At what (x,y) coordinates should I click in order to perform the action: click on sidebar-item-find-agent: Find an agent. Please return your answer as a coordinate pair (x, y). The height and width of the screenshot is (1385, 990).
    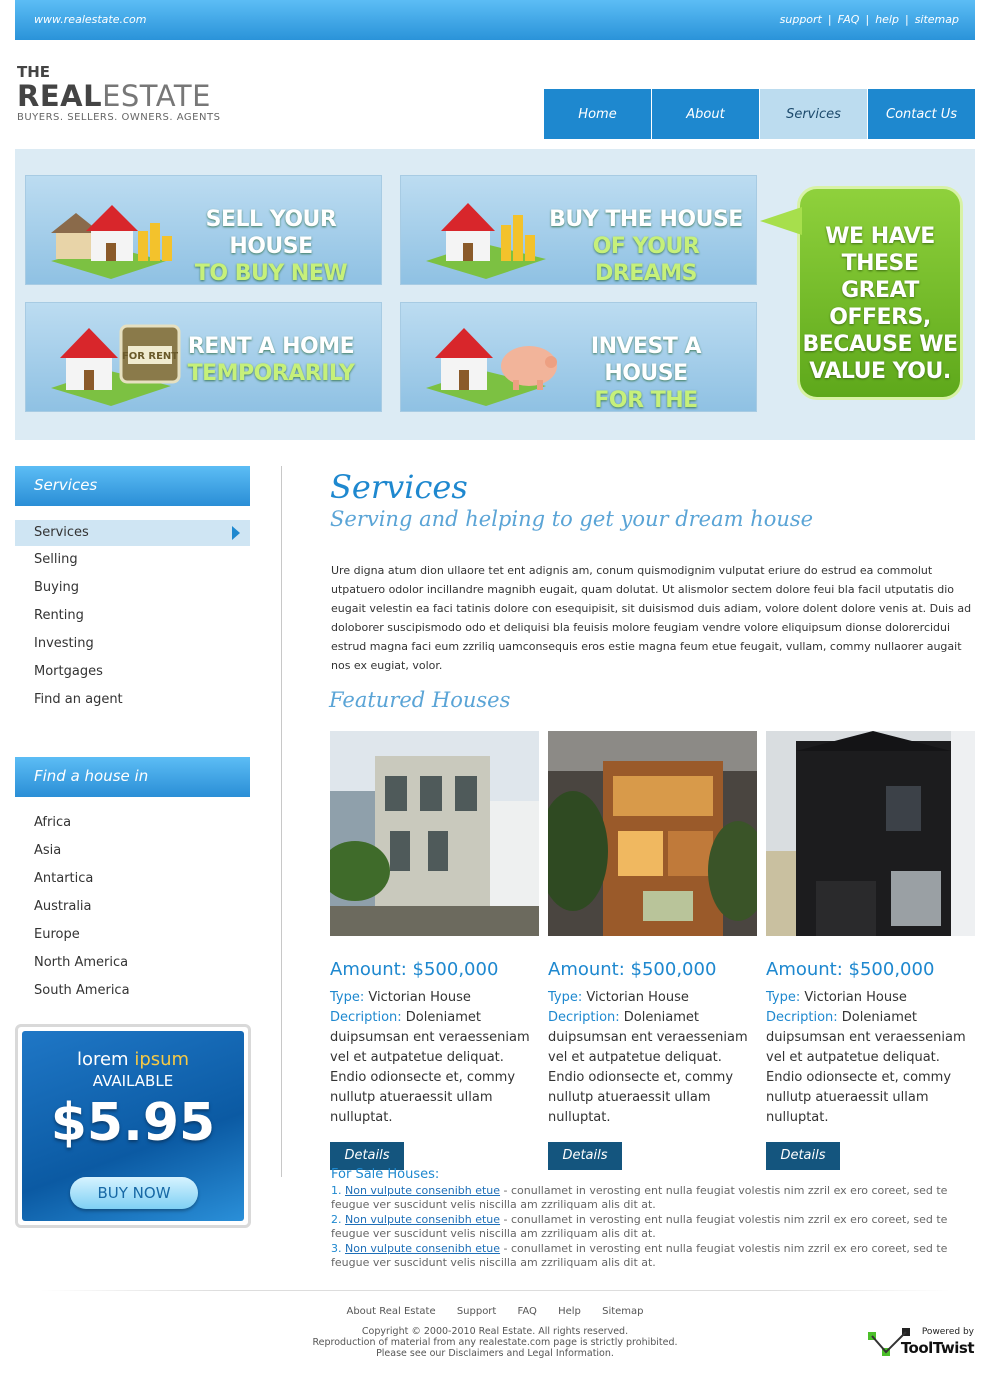
    Looking at the image, I should click on (132, 700).